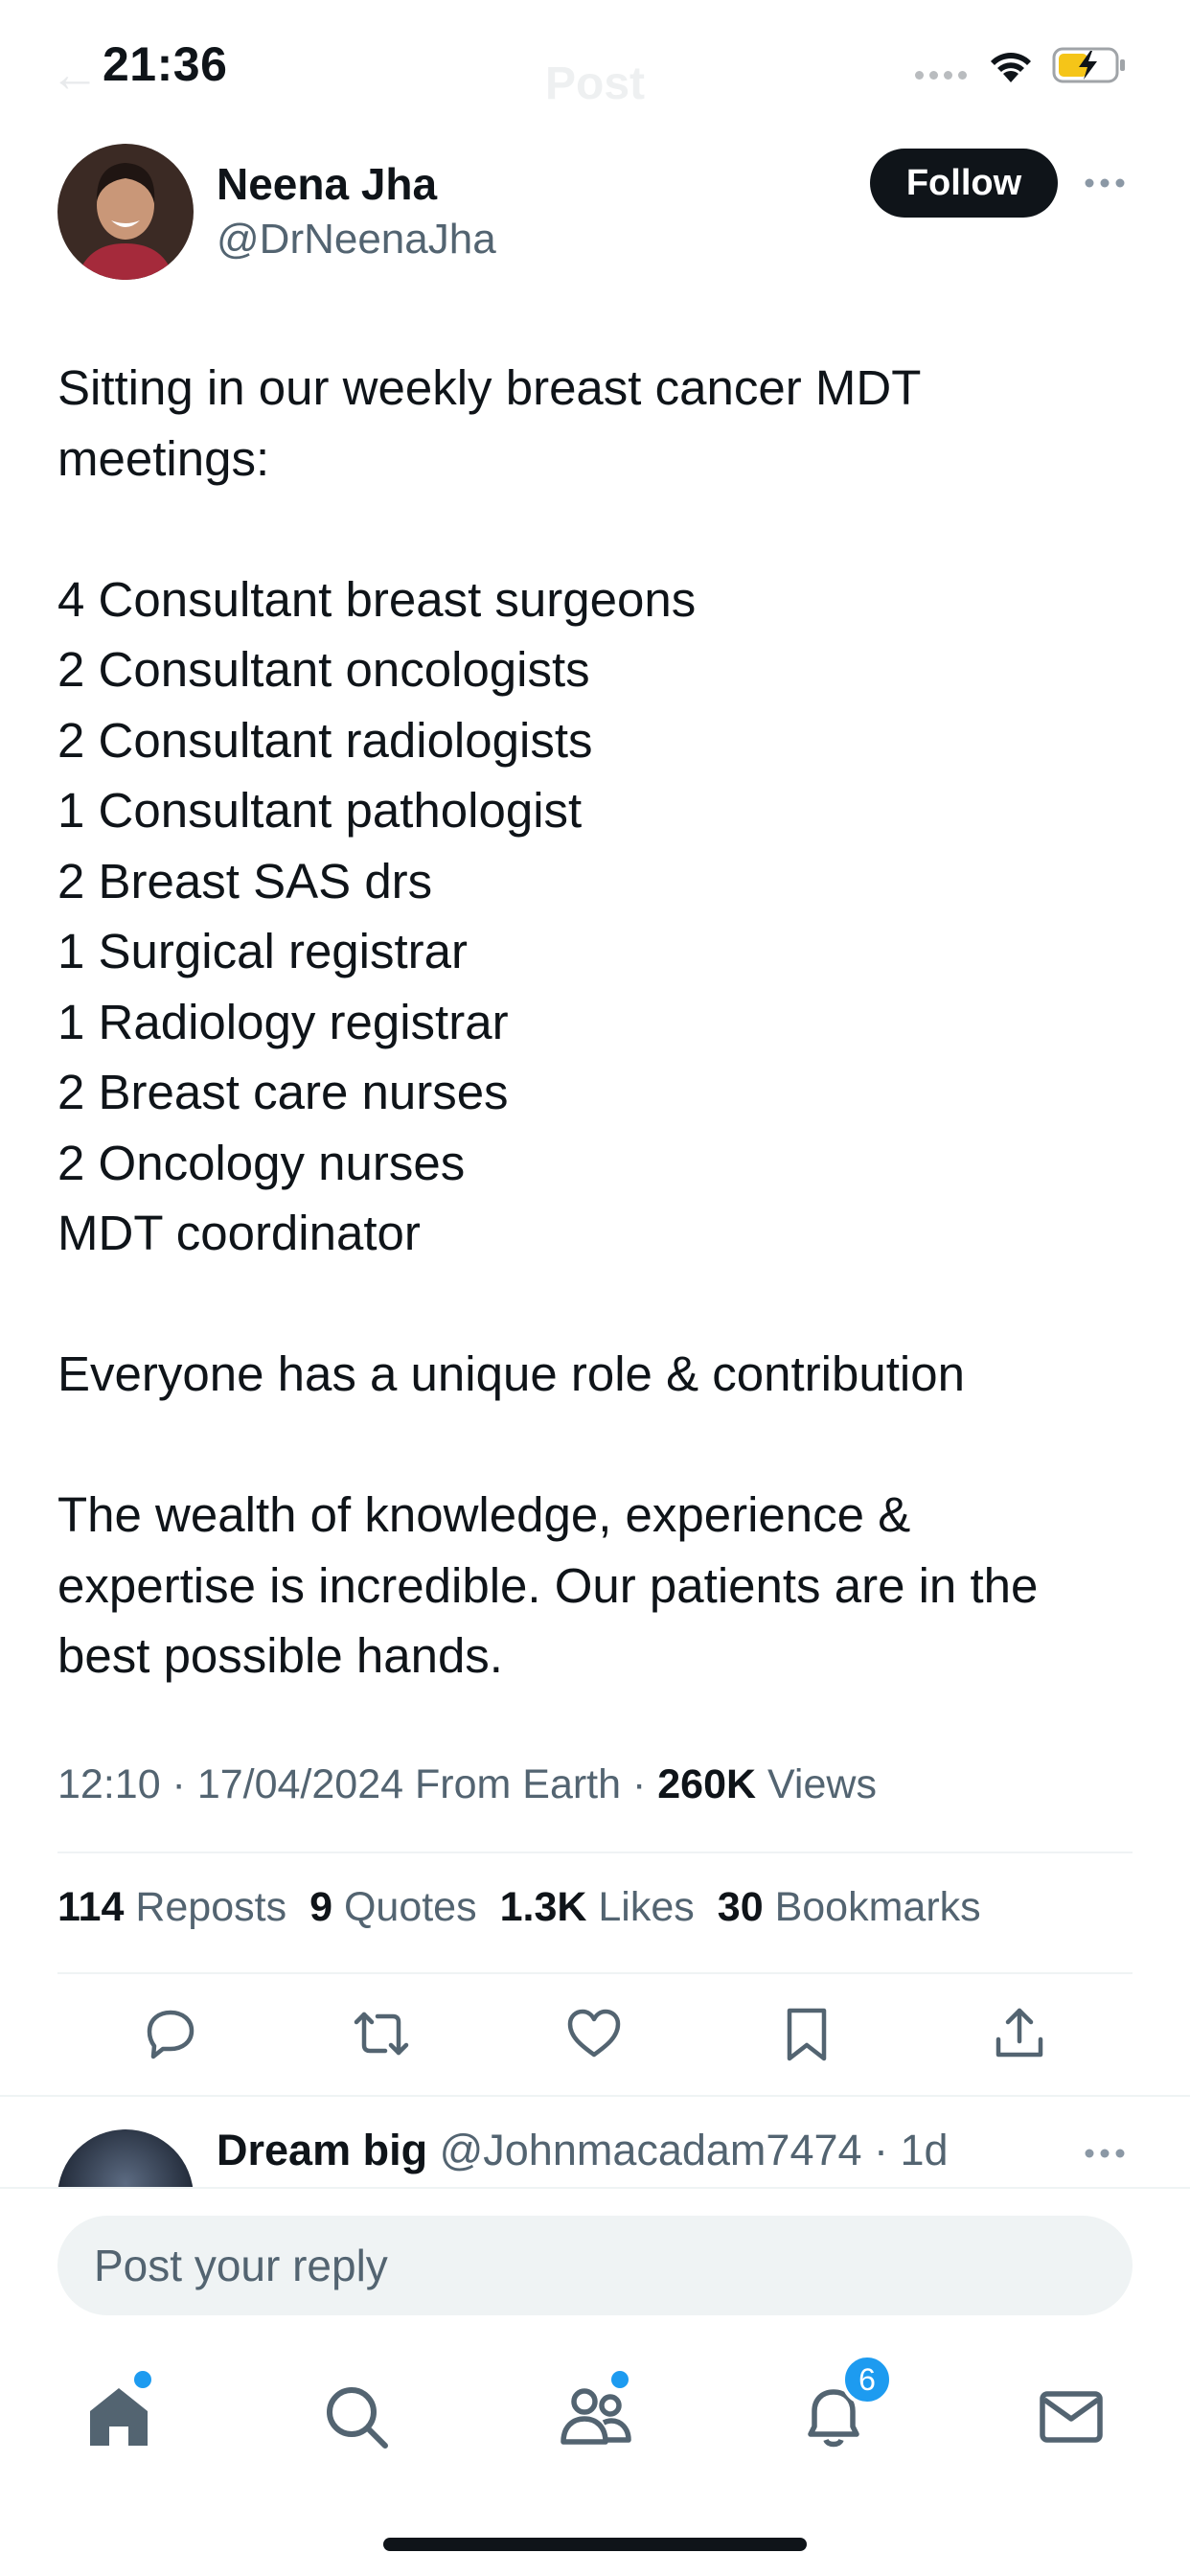  What do you see at coordinates (1011, 67) in the screenshot?
I see `wifi-icon` at bounding box center [1011, 67].